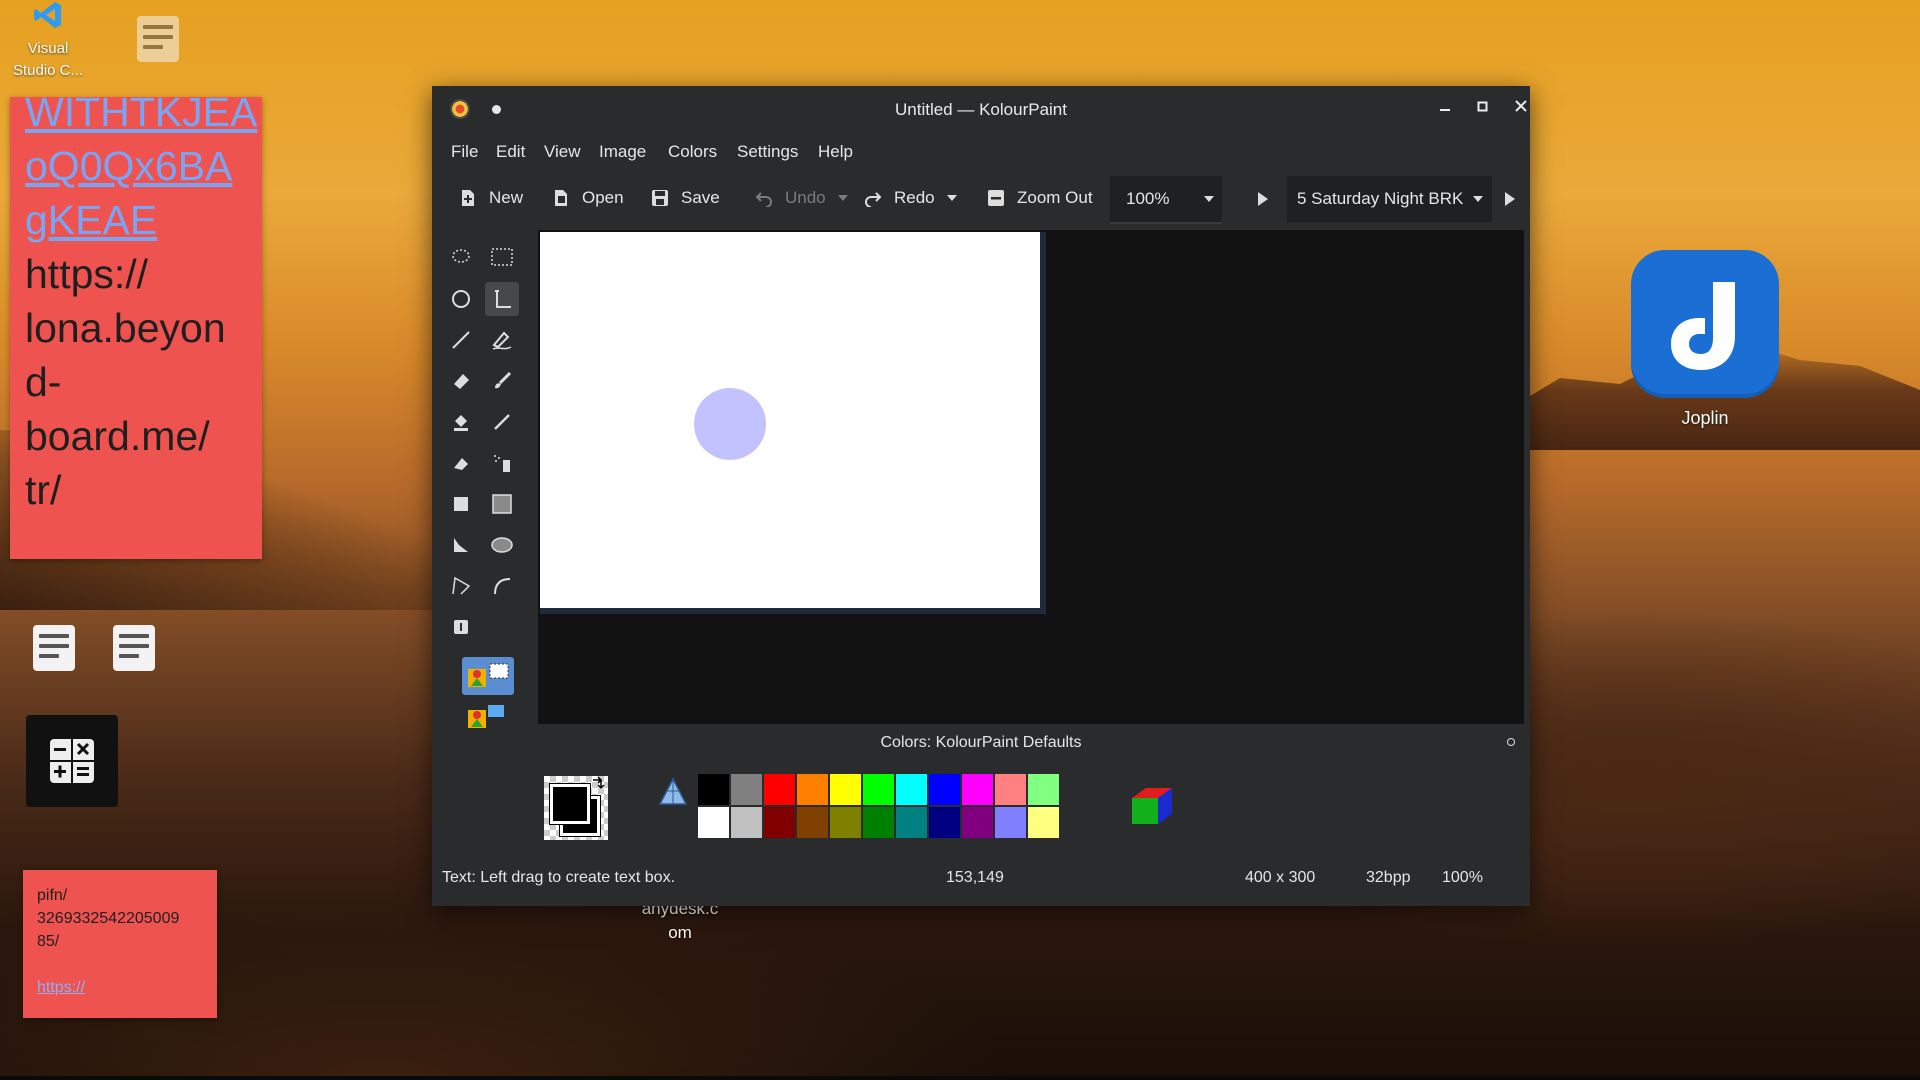 This screenshot has width=1920, height=1080. What do you see at coordinates (1705, 339) in the screenshot?
I see `joplin-desktop-icon: Joplin` at bounding box center [1705, 339].